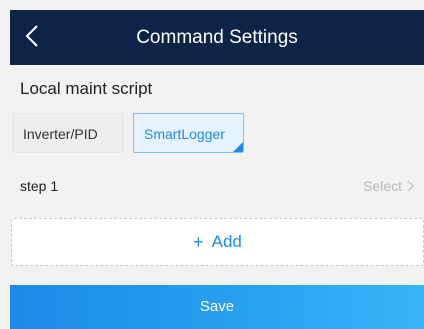  I want to click on selected-corner-icon, so click(238, 147).